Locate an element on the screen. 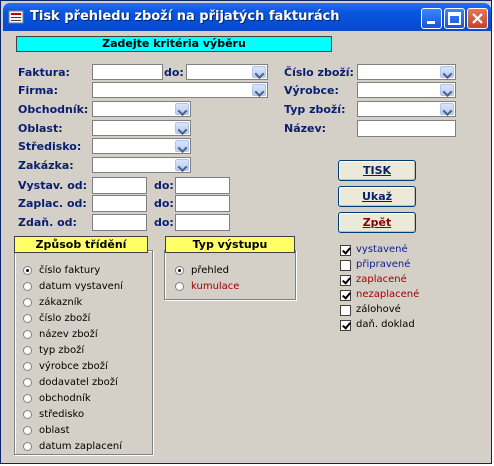  sort-option-label: datum zaplacení is located at coordinates (81, 446).